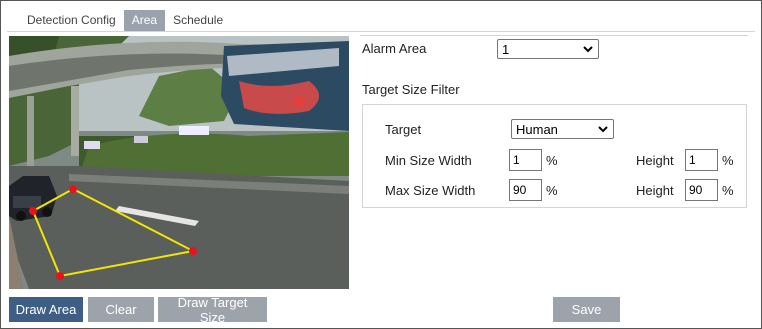 This screenshot has height=329, width=762. Describe the element at coordinates (655, 190) in the screenshot. I see `max-height-label: Height` at that location.